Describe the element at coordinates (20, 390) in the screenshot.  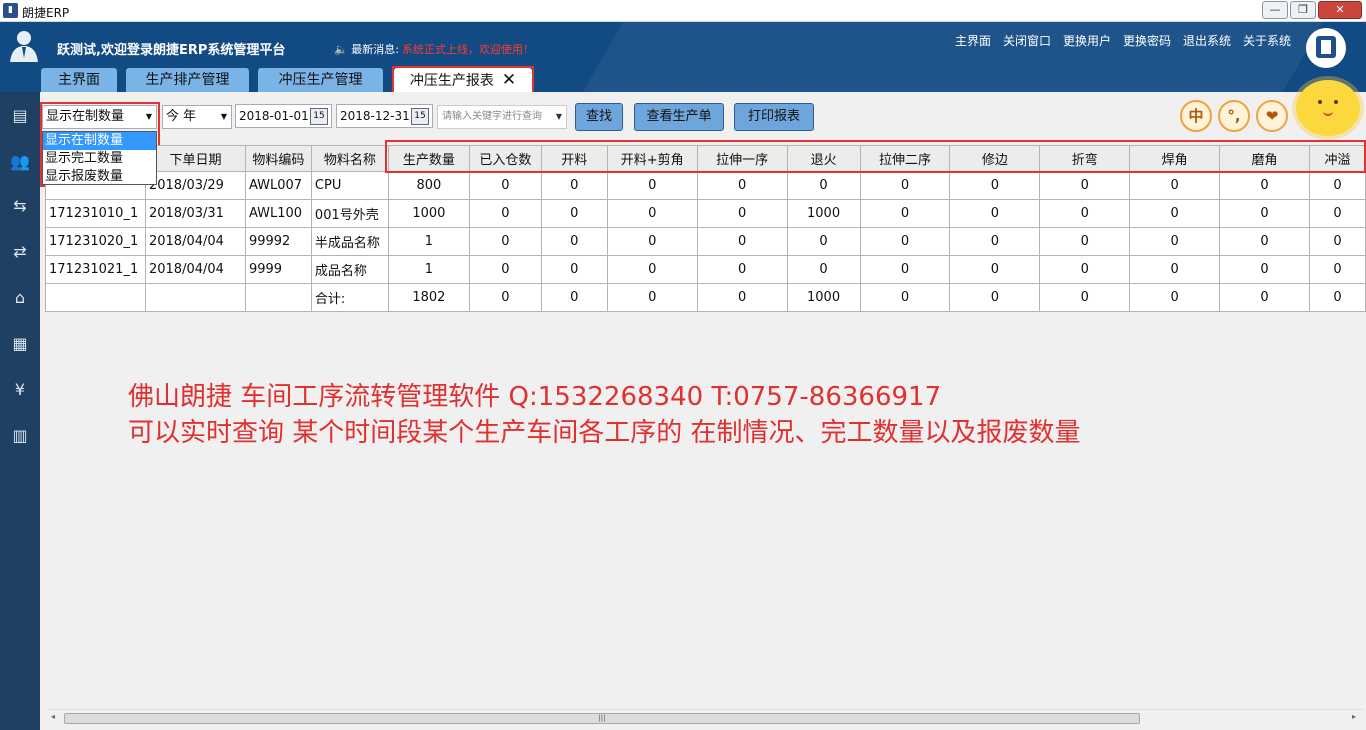
I see `money-icon: ¥` at that location.